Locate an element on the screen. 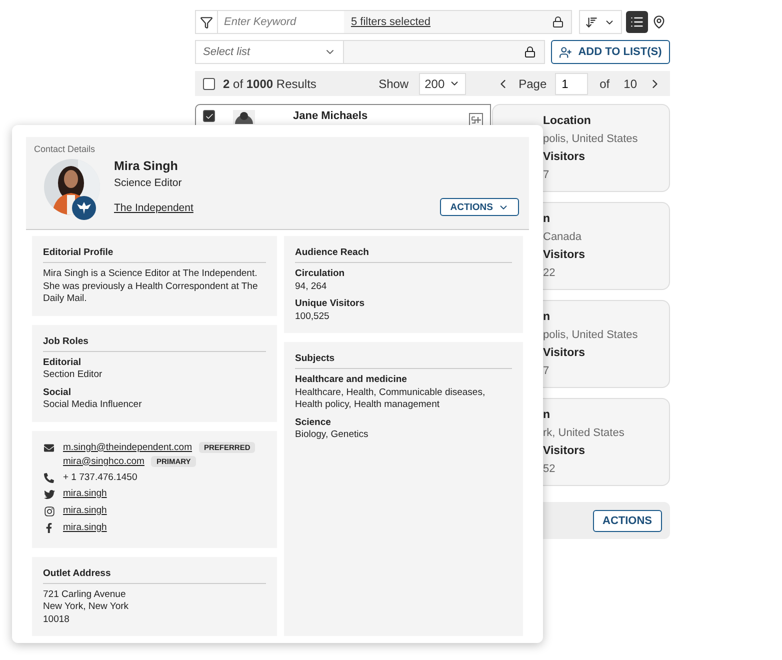  of-label: of is located at coordinates (605, 83).